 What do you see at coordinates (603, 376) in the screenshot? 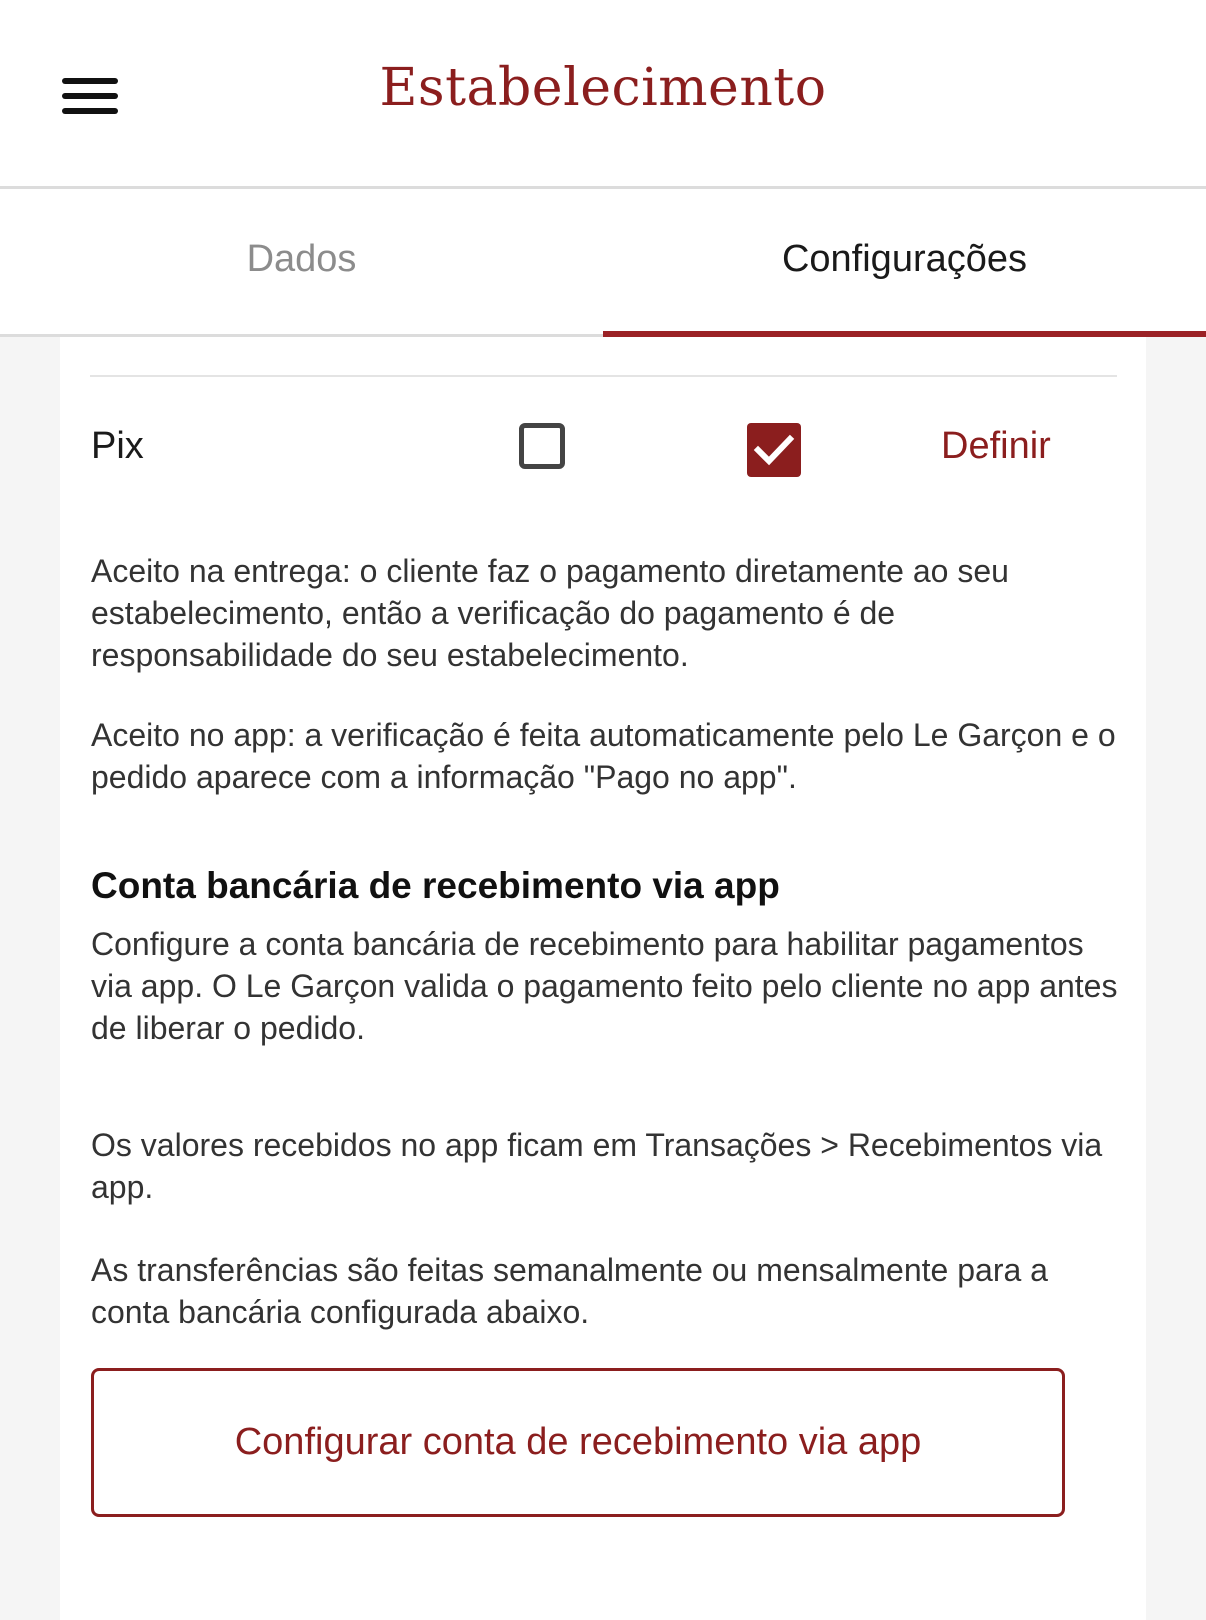
I see `divider` at bounding box center [603, 376].